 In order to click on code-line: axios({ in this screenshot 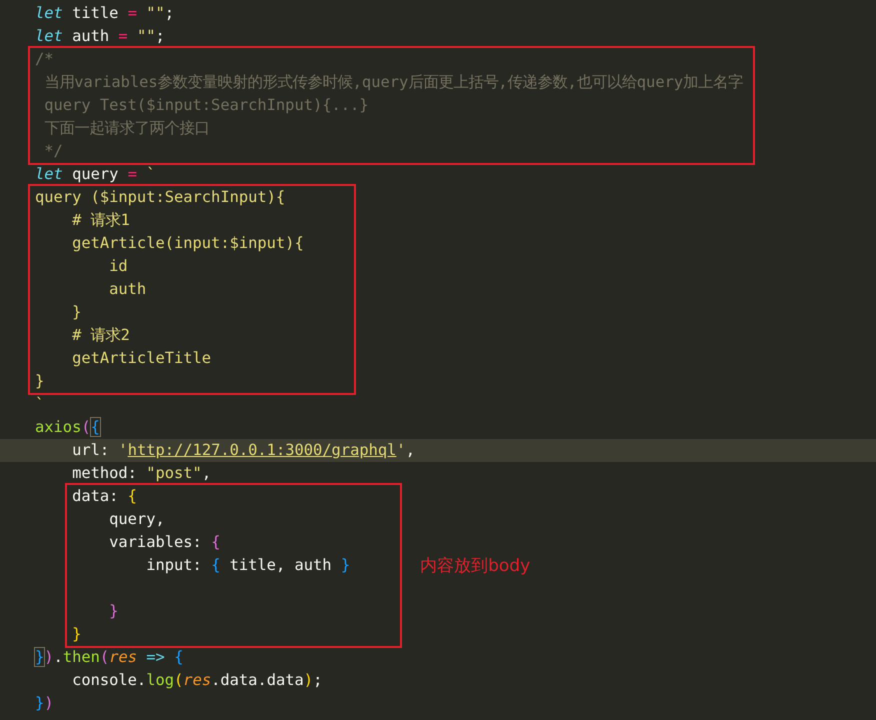, I will do `click(67, 427)`.